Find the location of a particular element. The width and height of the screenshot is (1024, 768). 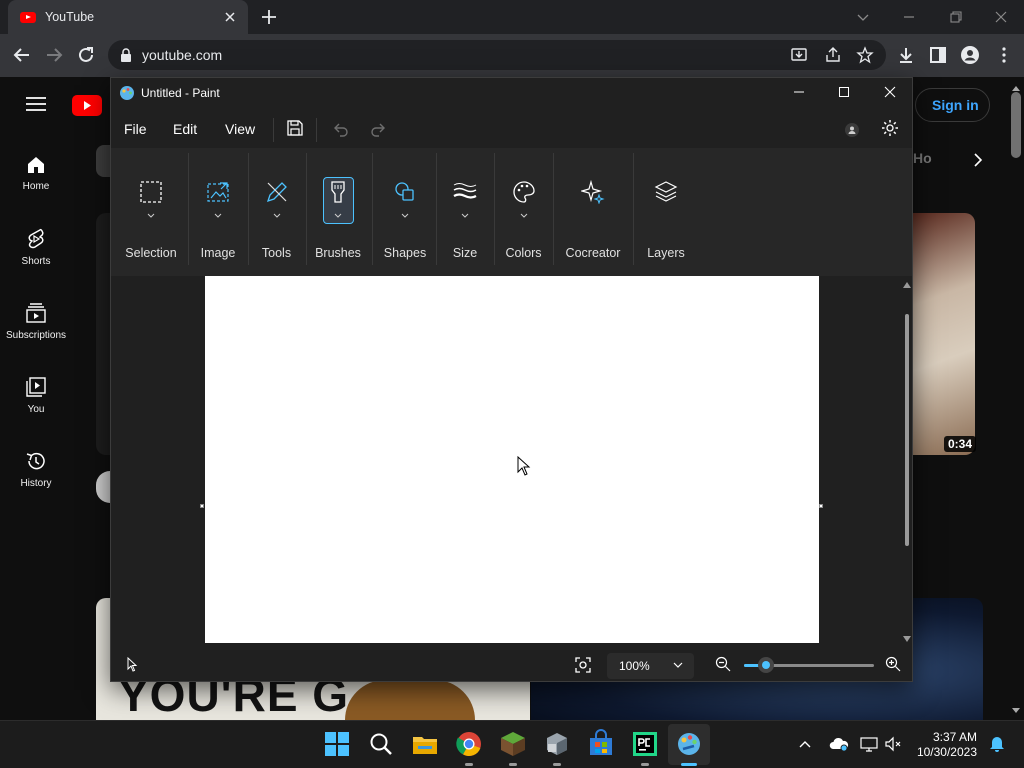

ribbon-colors-label: Colors is located at coordinates (523, 253).